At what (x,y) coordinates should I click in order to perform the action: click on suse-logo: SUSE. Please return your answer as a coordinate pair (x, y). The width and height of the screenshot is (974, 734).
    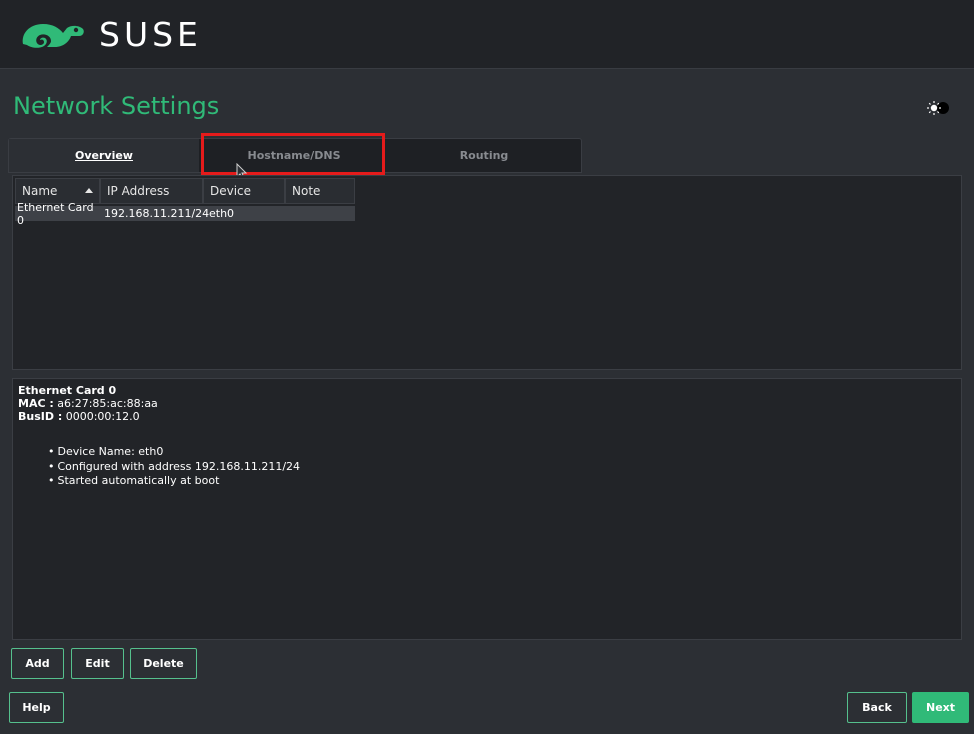
    Looking at the image, I should click on (110, 34).